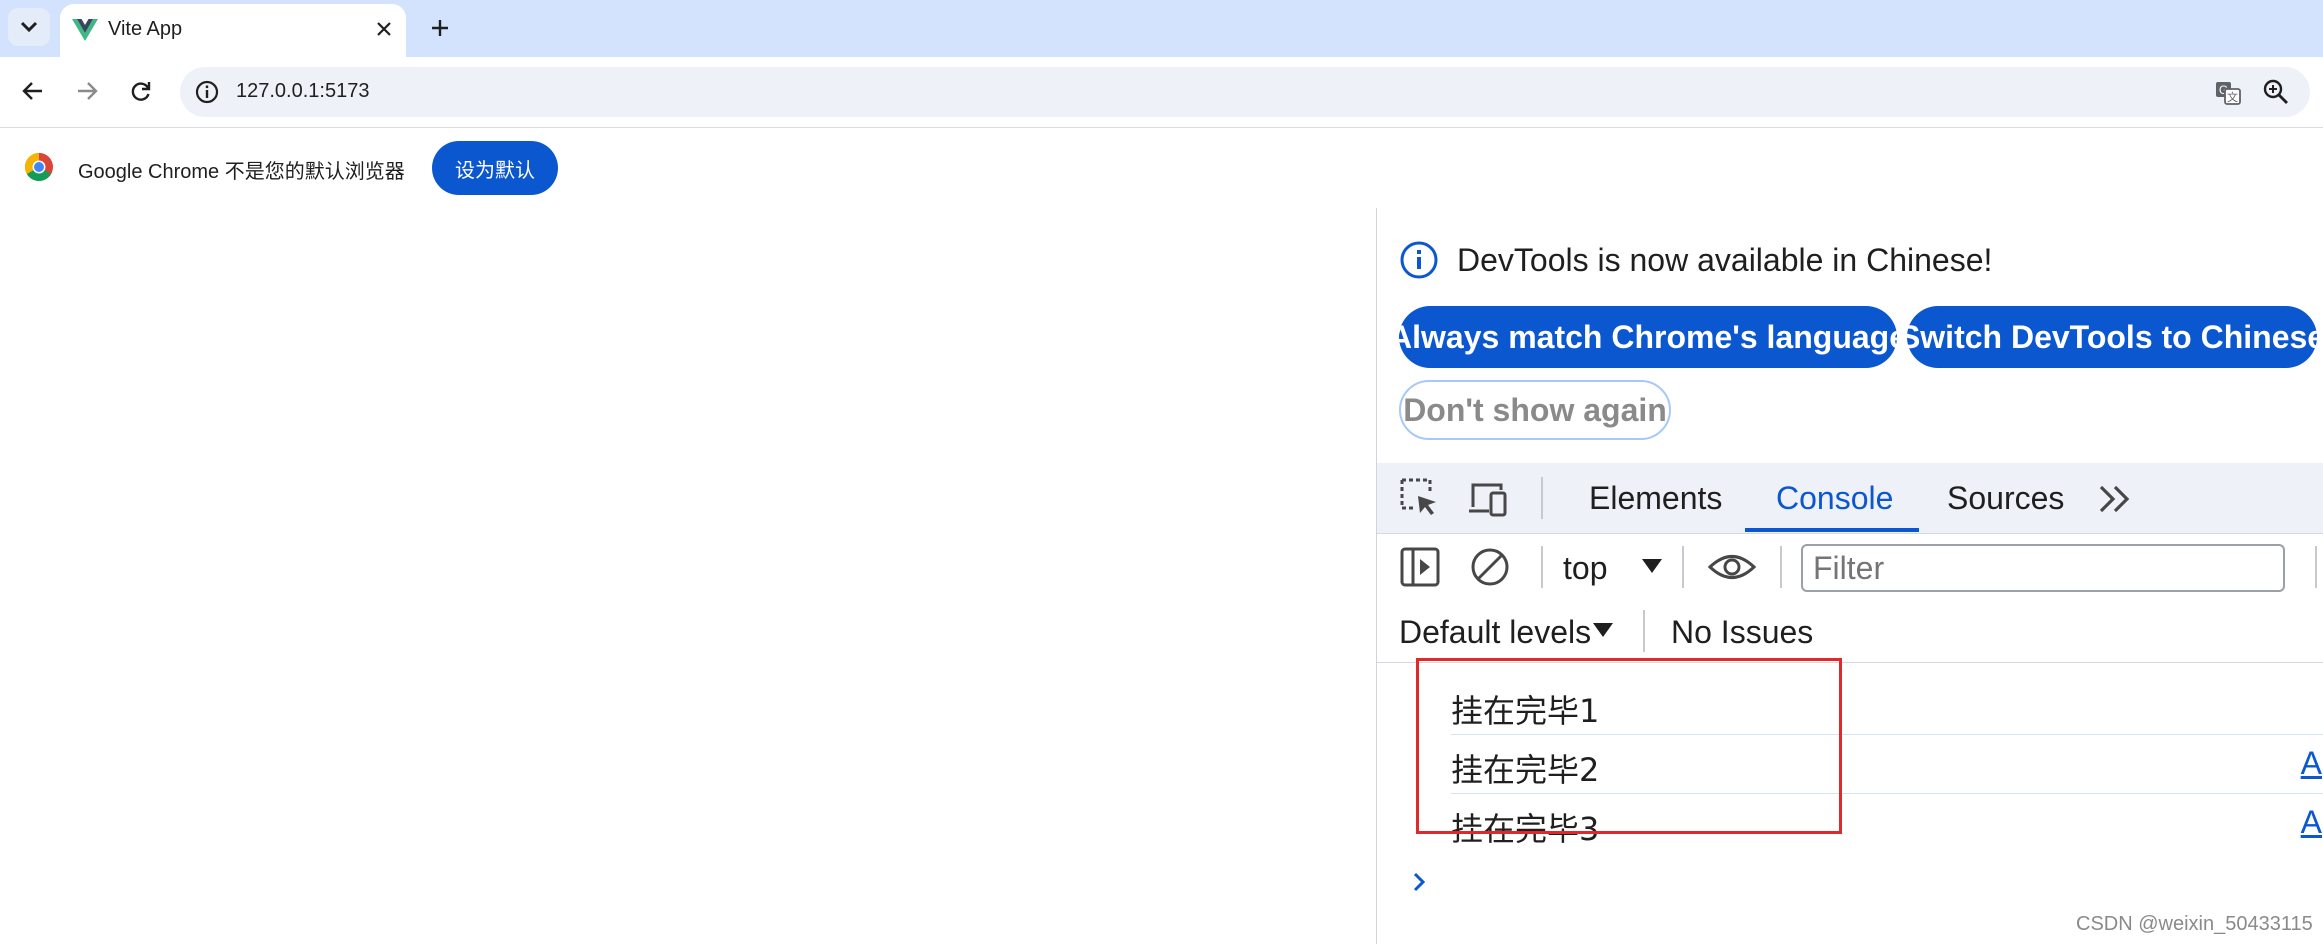 The width and height of the screenshot is (2323, 944). I want to click on device-toolbar-icon, so click(1488, 498).